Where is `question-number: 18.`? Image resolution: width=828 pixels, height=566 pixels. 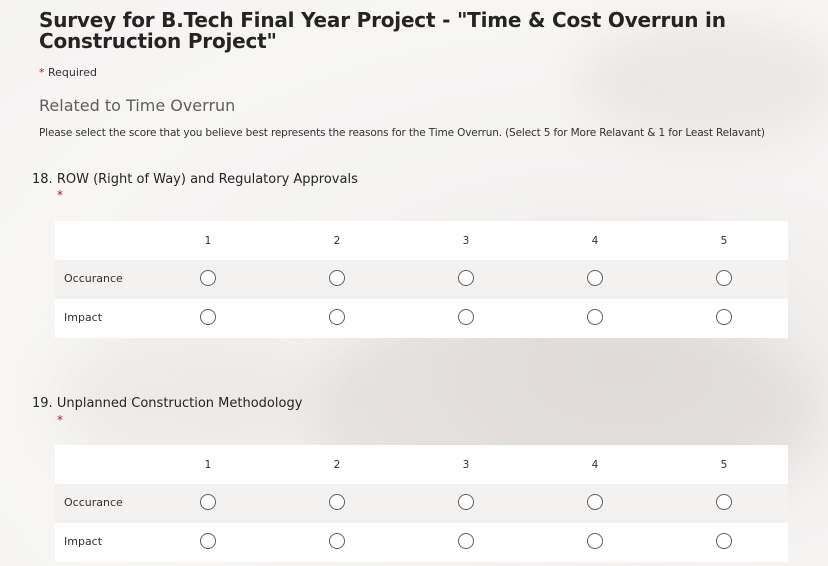
question-number: 18. is located at coordinates (42, 179).